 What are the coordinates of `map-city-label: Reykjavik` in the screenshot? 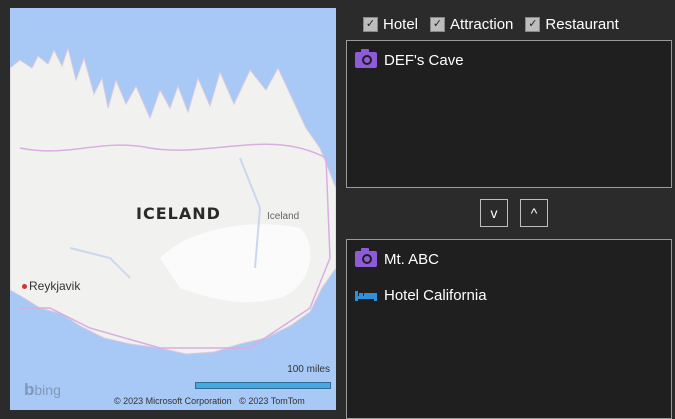 It's located at (55, 286).